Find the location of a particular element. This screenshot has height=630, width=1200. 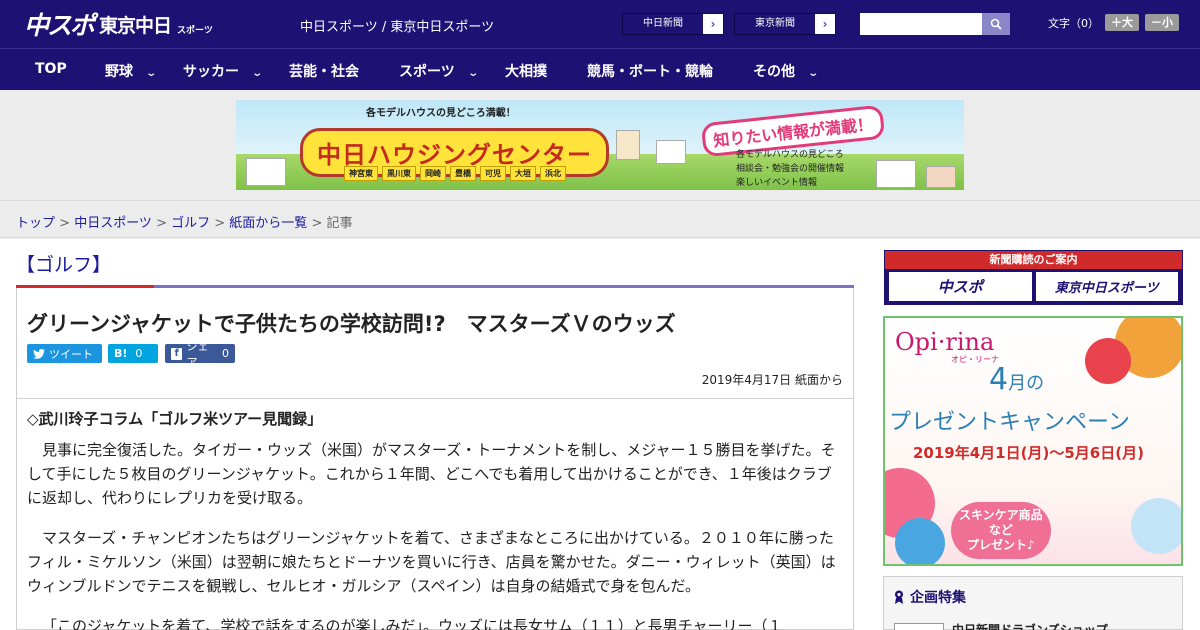

nav-top-label: TOP is located at coordinates (51, 69).